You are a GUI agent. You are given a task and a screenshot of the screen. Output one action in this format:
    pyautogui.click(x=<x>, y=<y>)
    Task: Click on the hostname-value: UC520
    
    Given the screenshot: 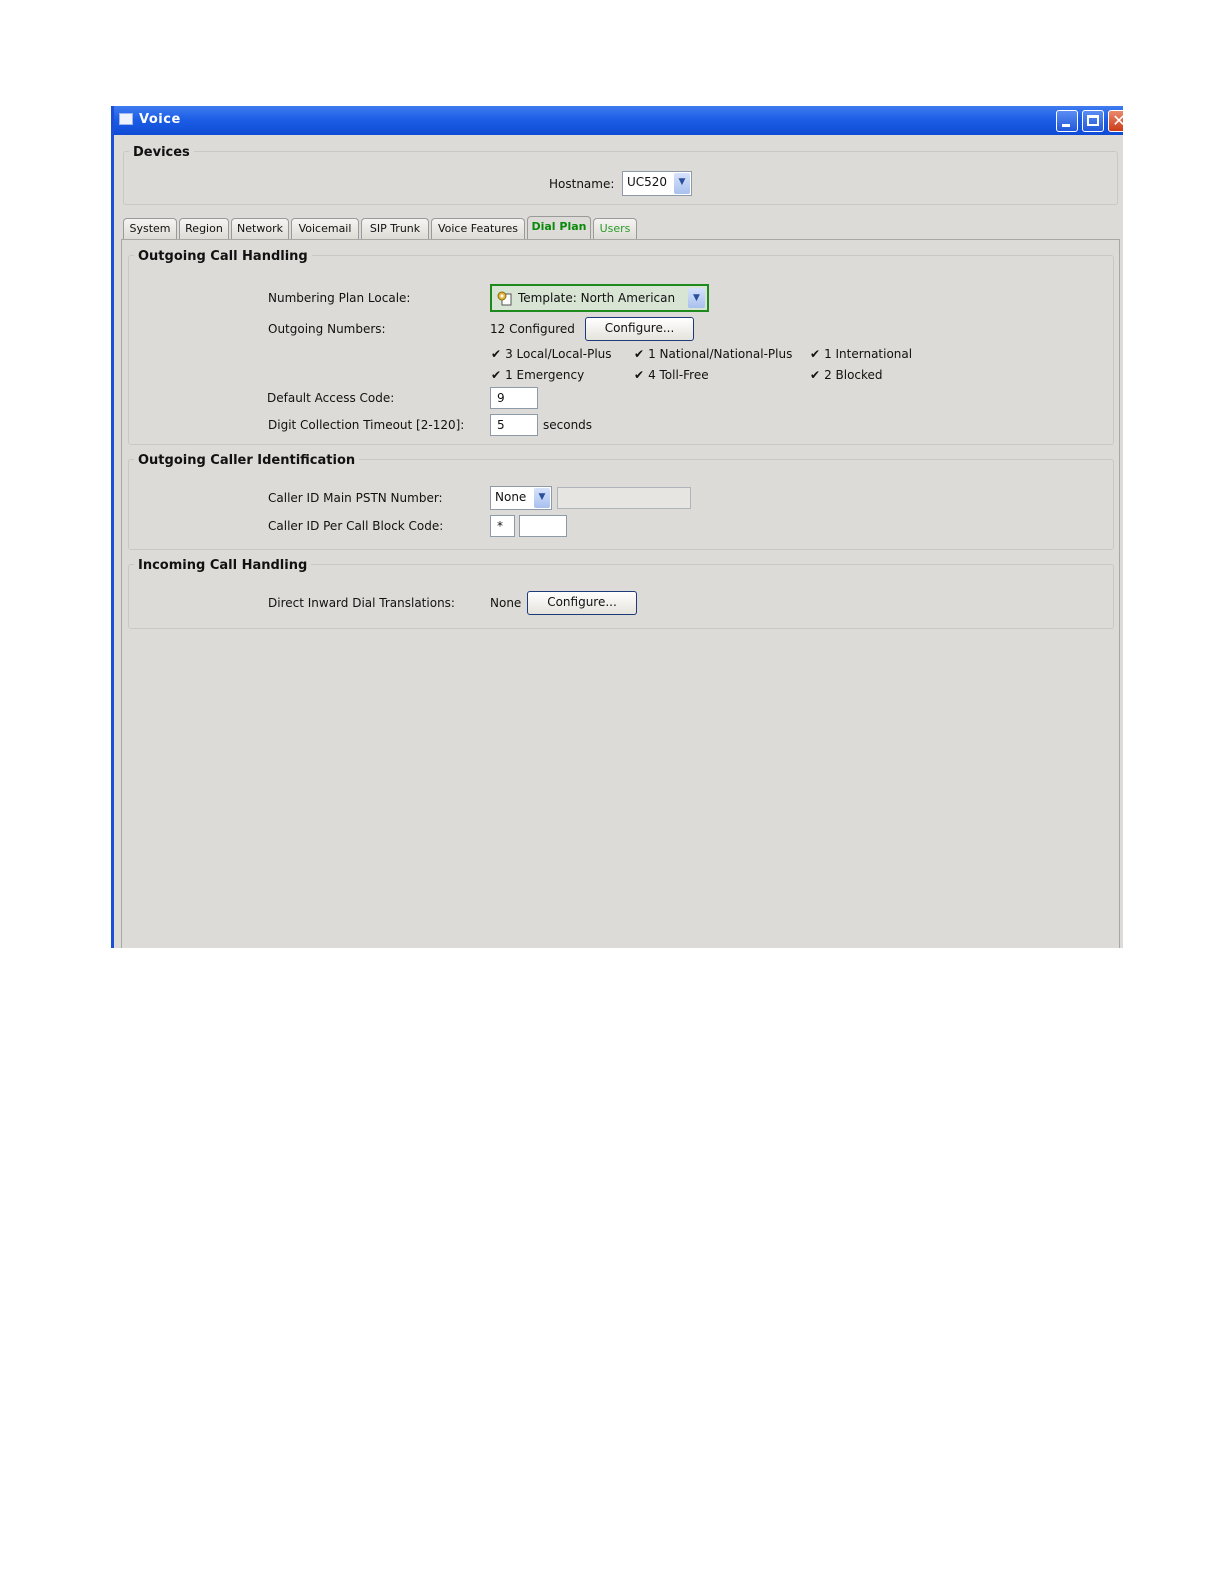 What is the action you would take?
    pyautogui.click(x=647, y=182)
    